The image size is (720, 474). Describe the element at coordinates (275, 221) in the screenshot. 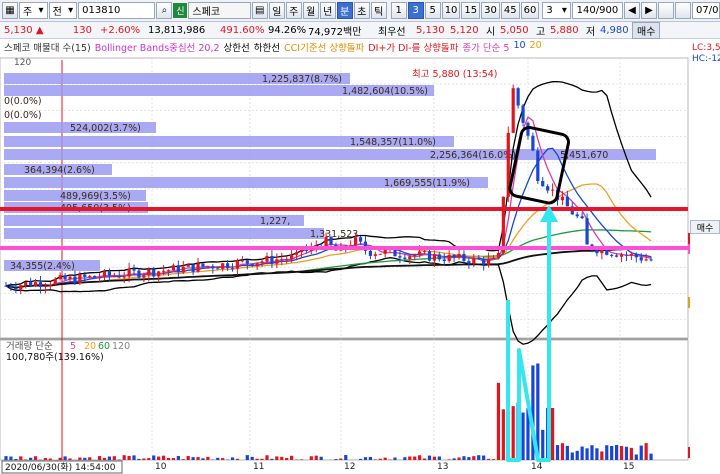

I see `volume-profile-label: 1,227,` at that location.